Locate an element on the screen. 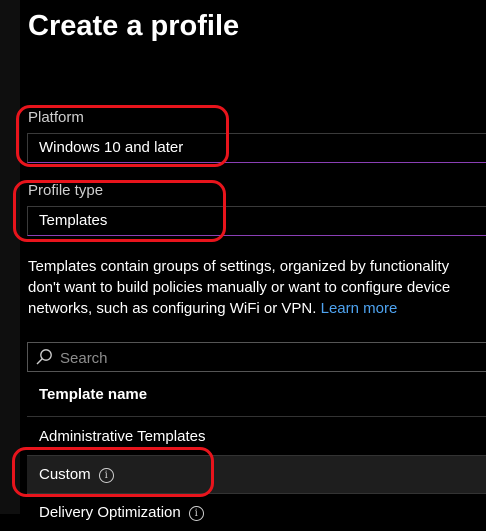 This screenshot has width=486, height=531. left-rail is located at coordinates (10, 257).